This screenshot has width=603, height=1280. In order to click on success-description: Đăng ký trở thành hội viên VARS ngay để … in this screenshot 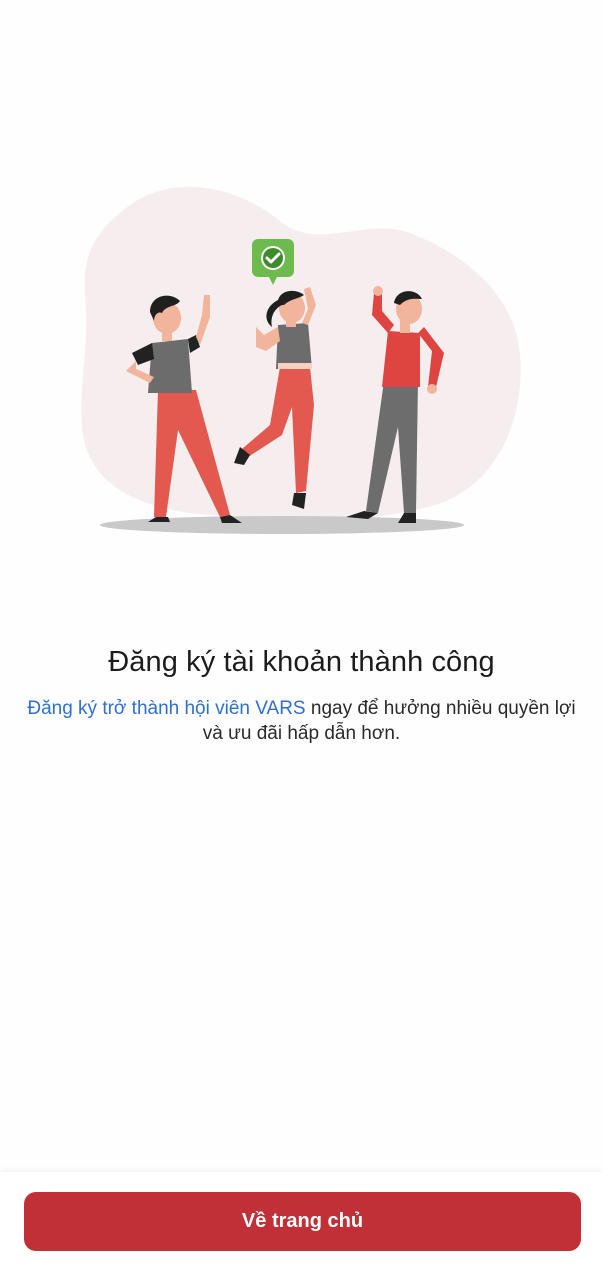, I will do `click(301, 721)`.